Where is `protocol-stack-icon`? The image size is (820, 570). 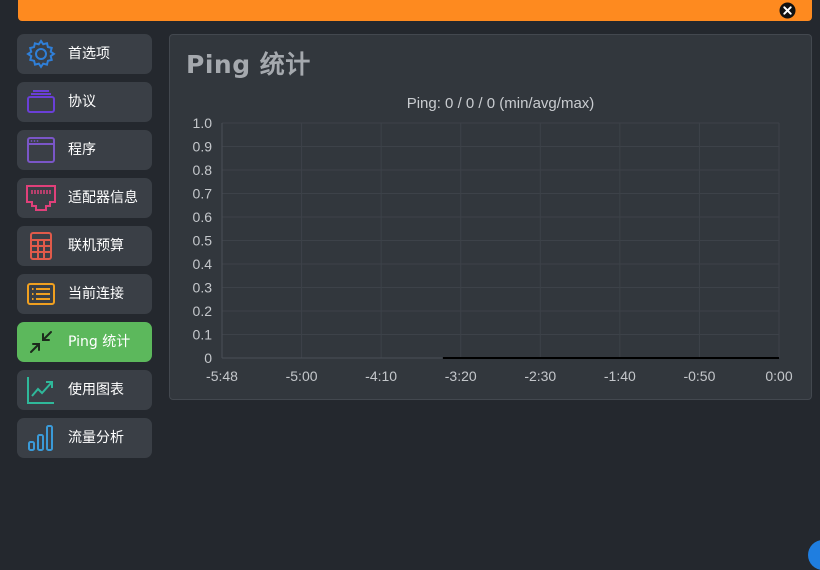 protocol-stack-icon is located at coordinates (41, 102).